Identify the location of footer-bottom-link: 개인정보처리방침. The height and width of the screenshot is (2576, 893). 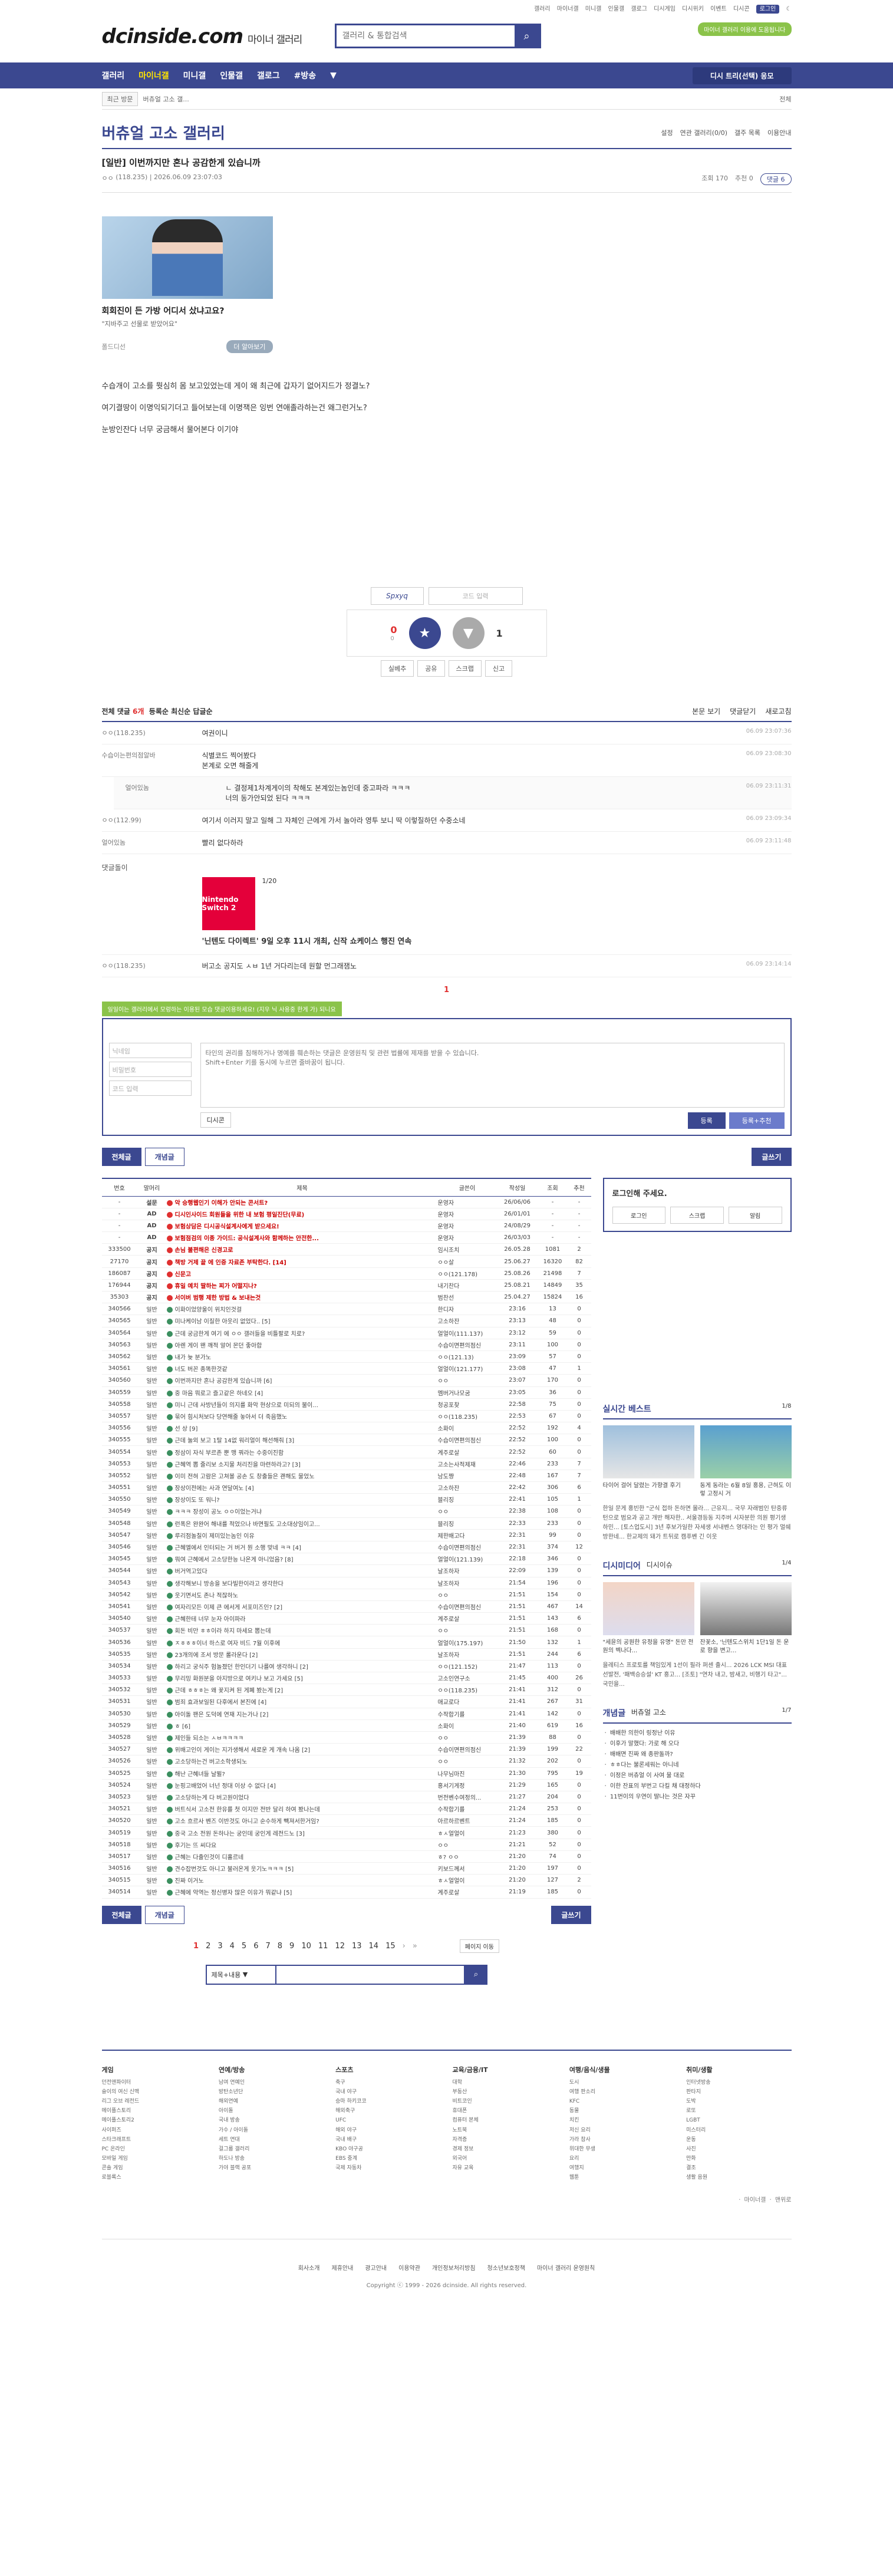
(454, 2267).